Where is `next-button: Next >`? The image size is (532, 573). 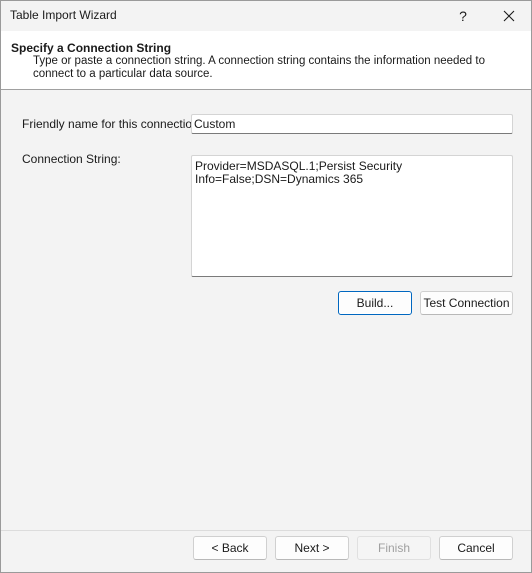
next-button: Next > is located at coordinates (312, 548).